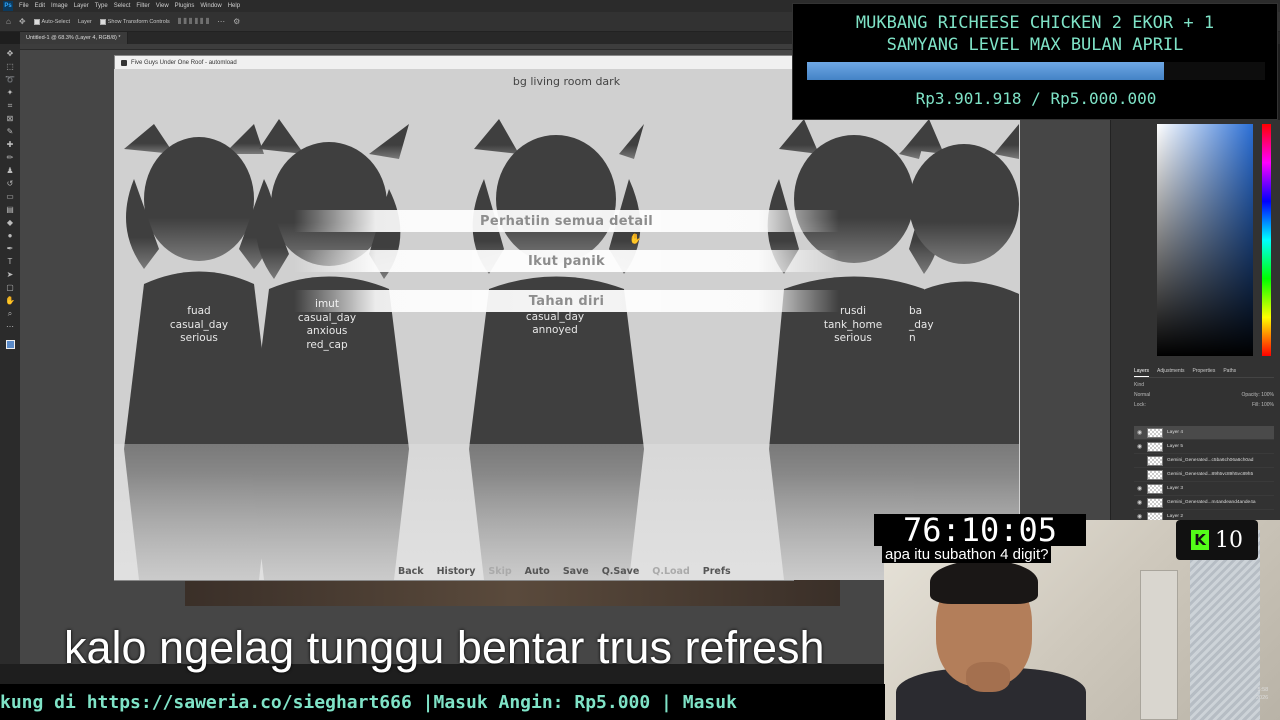 This screenshot has height=720, width=1280. Describe the element at coordinates (1171, 372) in the screenshot. I see `tab-adjustments: Adjustments` at that location.